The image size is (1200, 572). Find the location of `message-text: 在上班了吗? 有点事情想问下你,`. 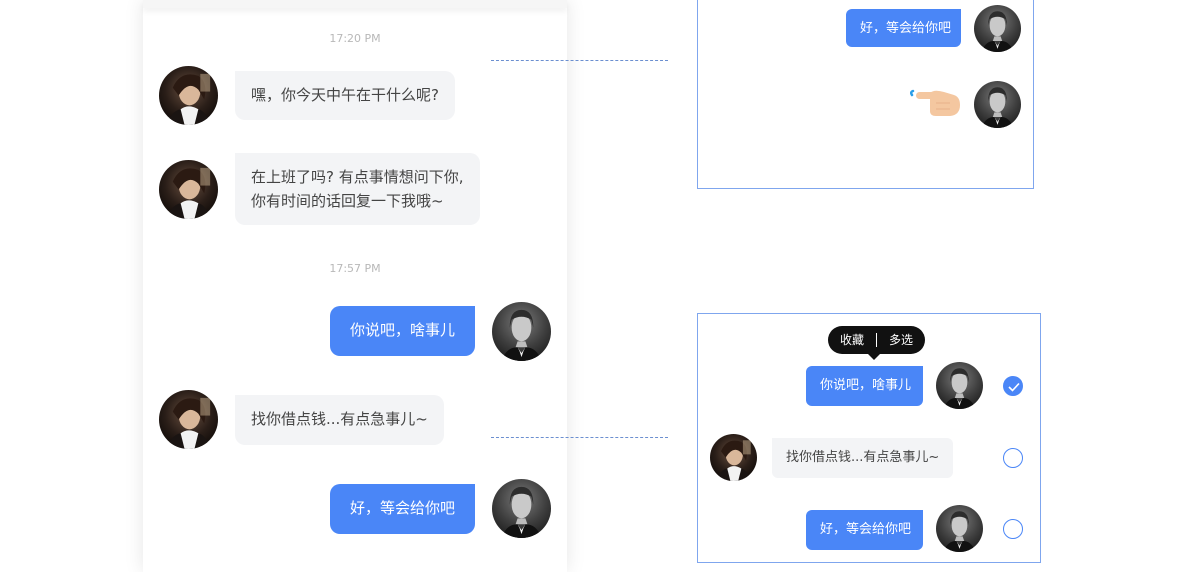

message-text: 在上班了吗? 有点事情想问下你, is located at coordinates (357, 177).